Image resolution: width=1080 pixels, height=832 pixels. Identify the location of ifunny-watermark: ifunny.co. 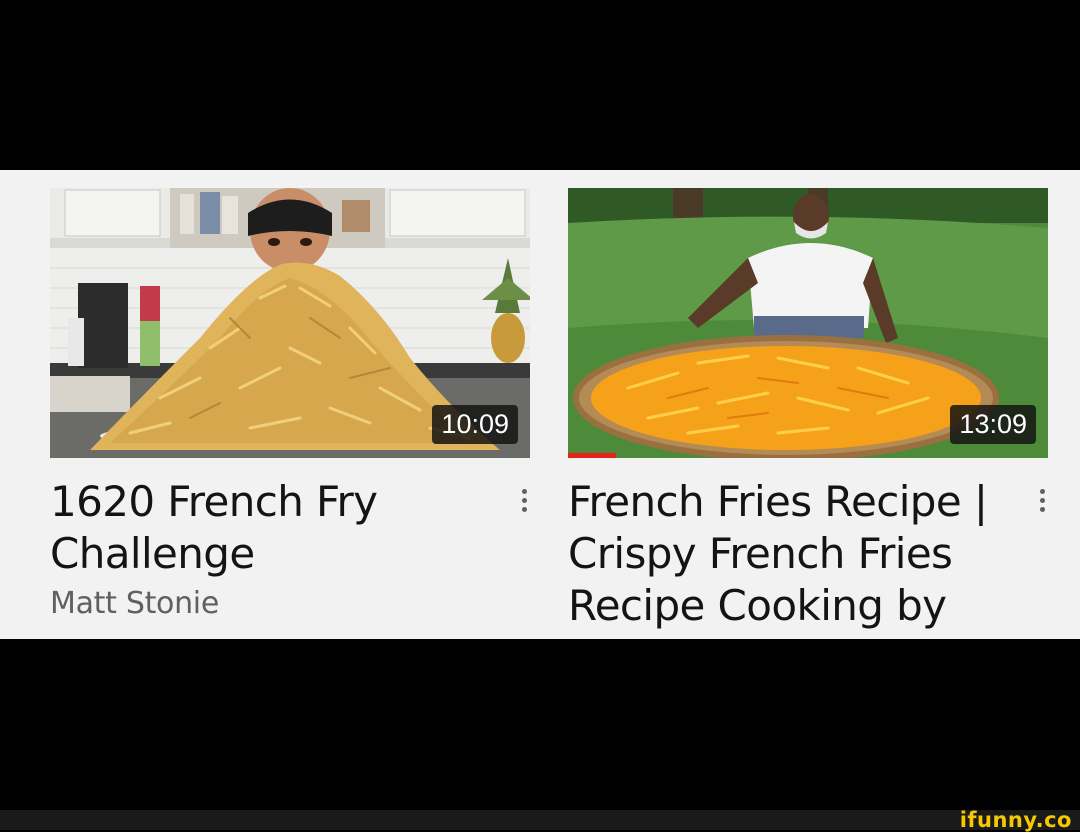
(1015, 820).